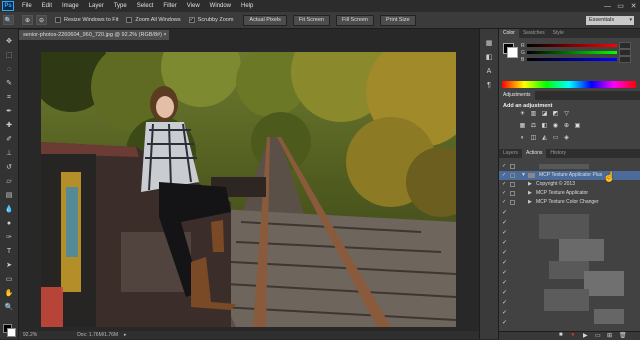 The width and height of the screenshot is (640, 340). I want to click on channel-mixer-icon: ⊕, so click(566, 126).